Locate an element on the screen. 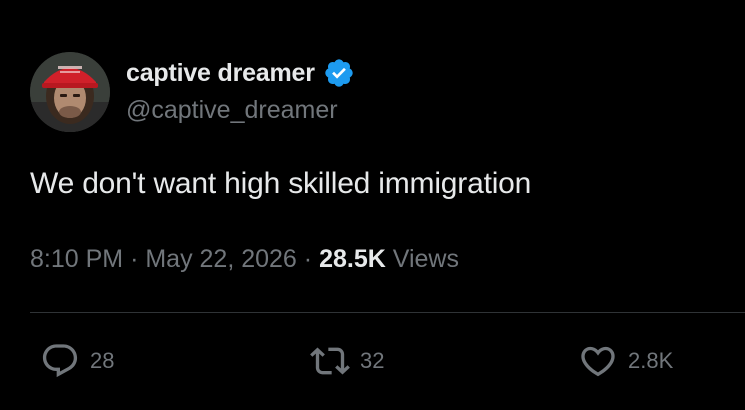 The width and height of the screenshot is (745, 410). retweet-count: 32 is located at coordinates (372, 360).